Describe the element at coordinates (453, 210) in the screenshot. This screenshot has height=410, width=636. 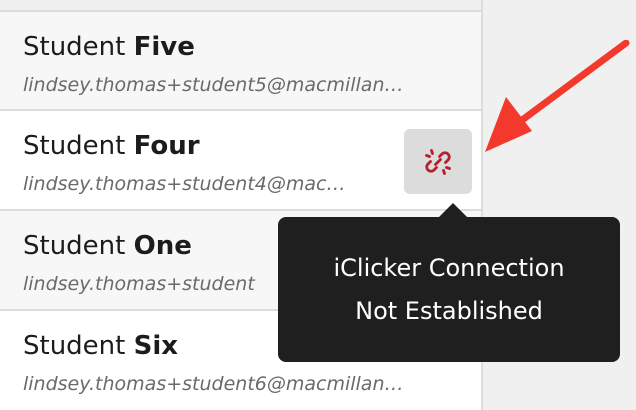
I see `tooltip-pointer` at that location.